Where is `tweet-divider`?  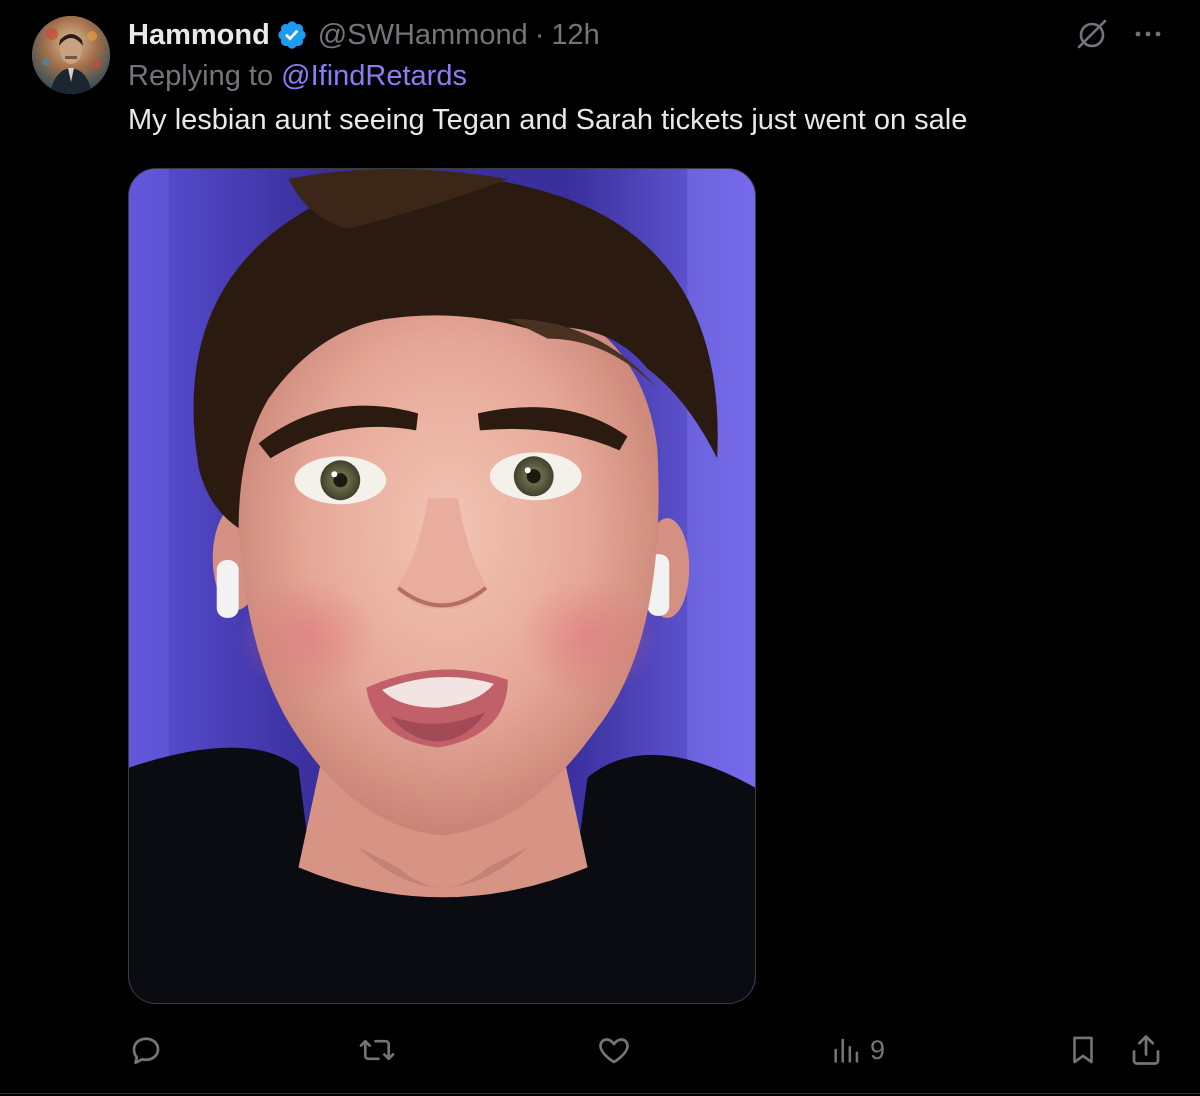
tweet-divider is located at coordinates (600, 1093).